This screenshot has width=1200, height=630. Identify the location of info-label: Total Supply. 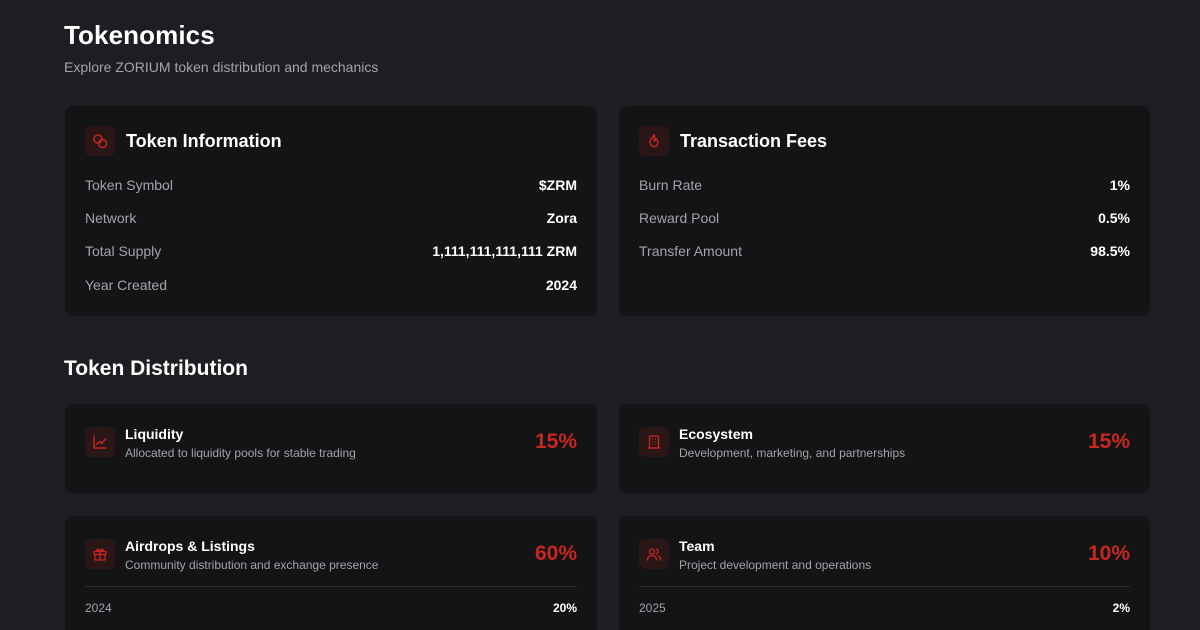
(123, 251).